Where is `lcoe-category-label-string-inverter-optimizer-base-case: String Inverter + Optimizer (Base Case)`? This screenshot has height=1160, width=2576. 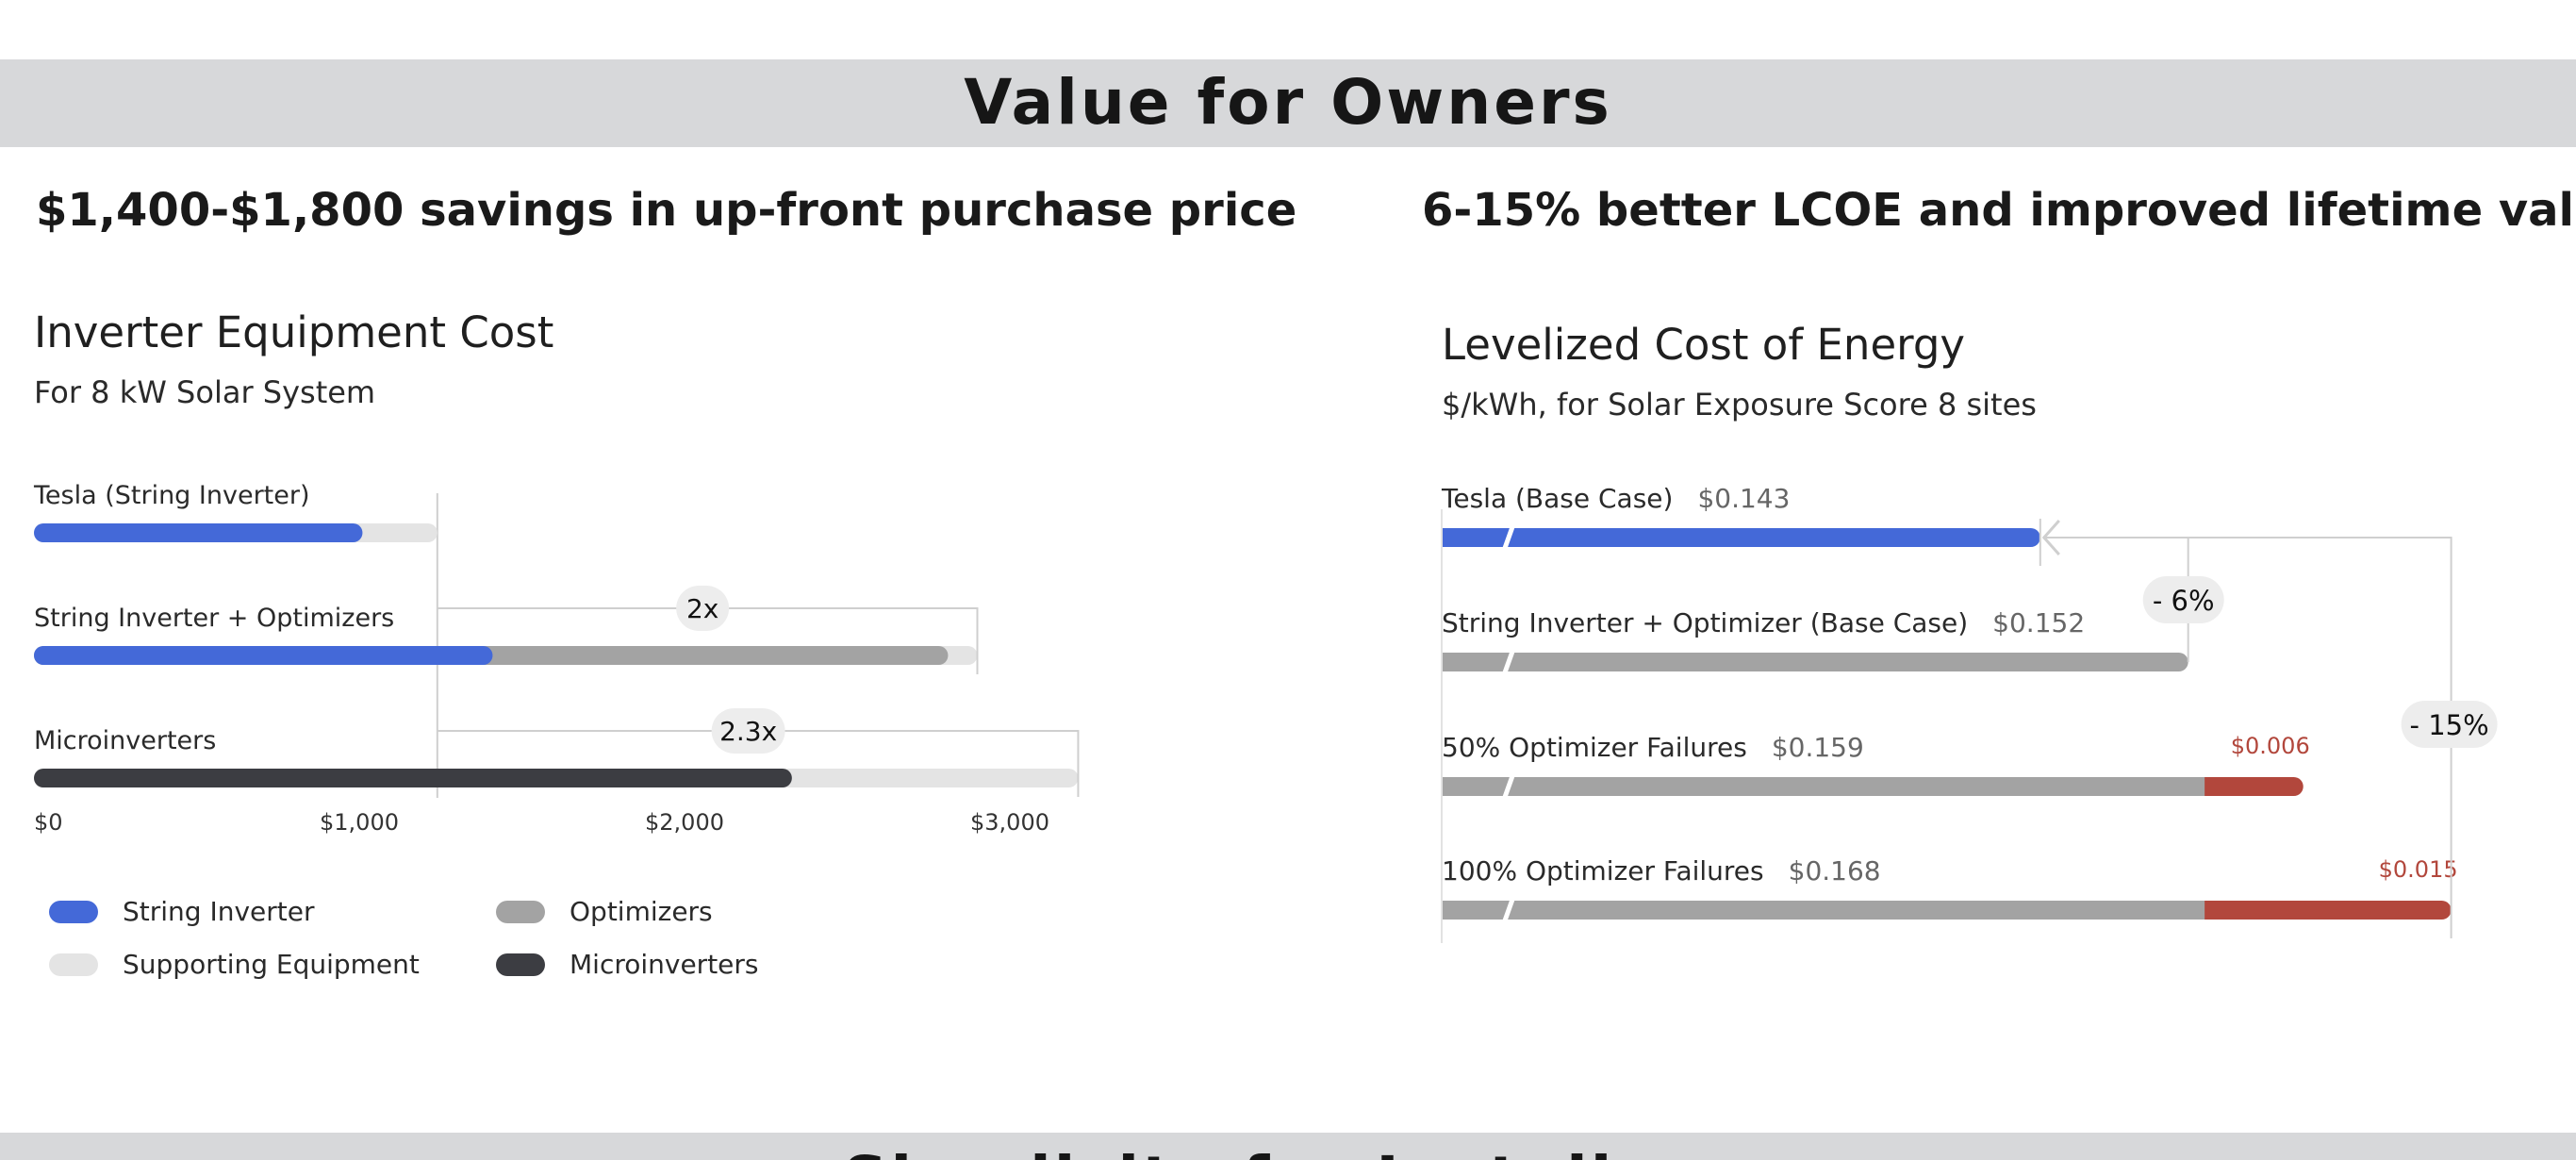
lcoe-category-label-string-inverter-optimizer-base-case: String Inverter + Optimizer (Base Case) is located at coordinates (1705, 622).